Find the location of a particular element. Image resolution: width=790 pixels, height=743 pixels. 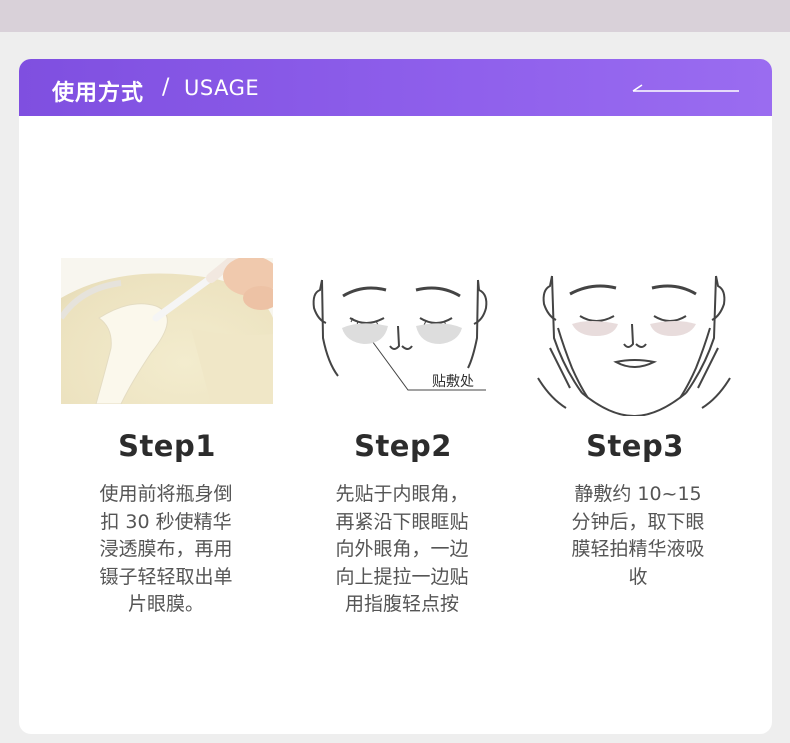

step2-line: 再紧沿下眼眶贴 is located at coordinates (402, 521).